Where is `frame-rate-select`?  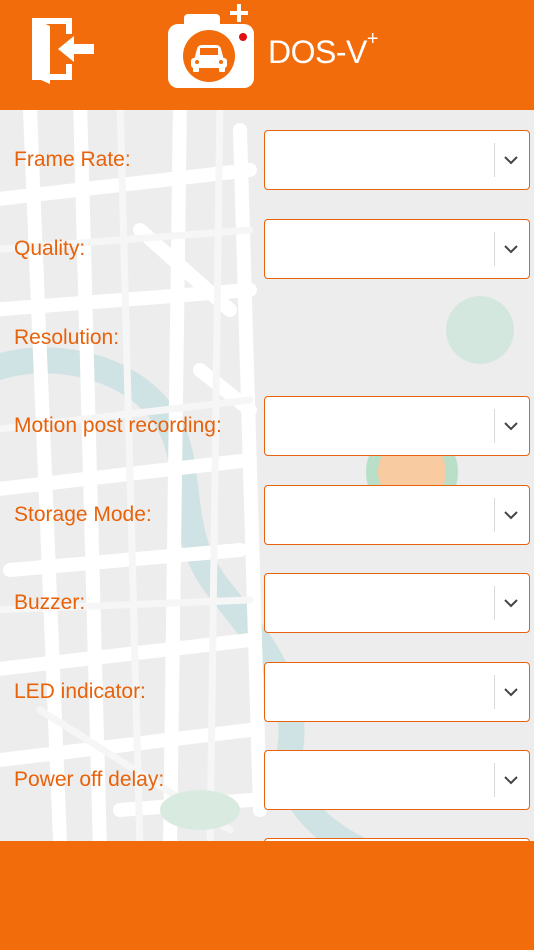 frame-rate-select is located at coordinates (397, 160).